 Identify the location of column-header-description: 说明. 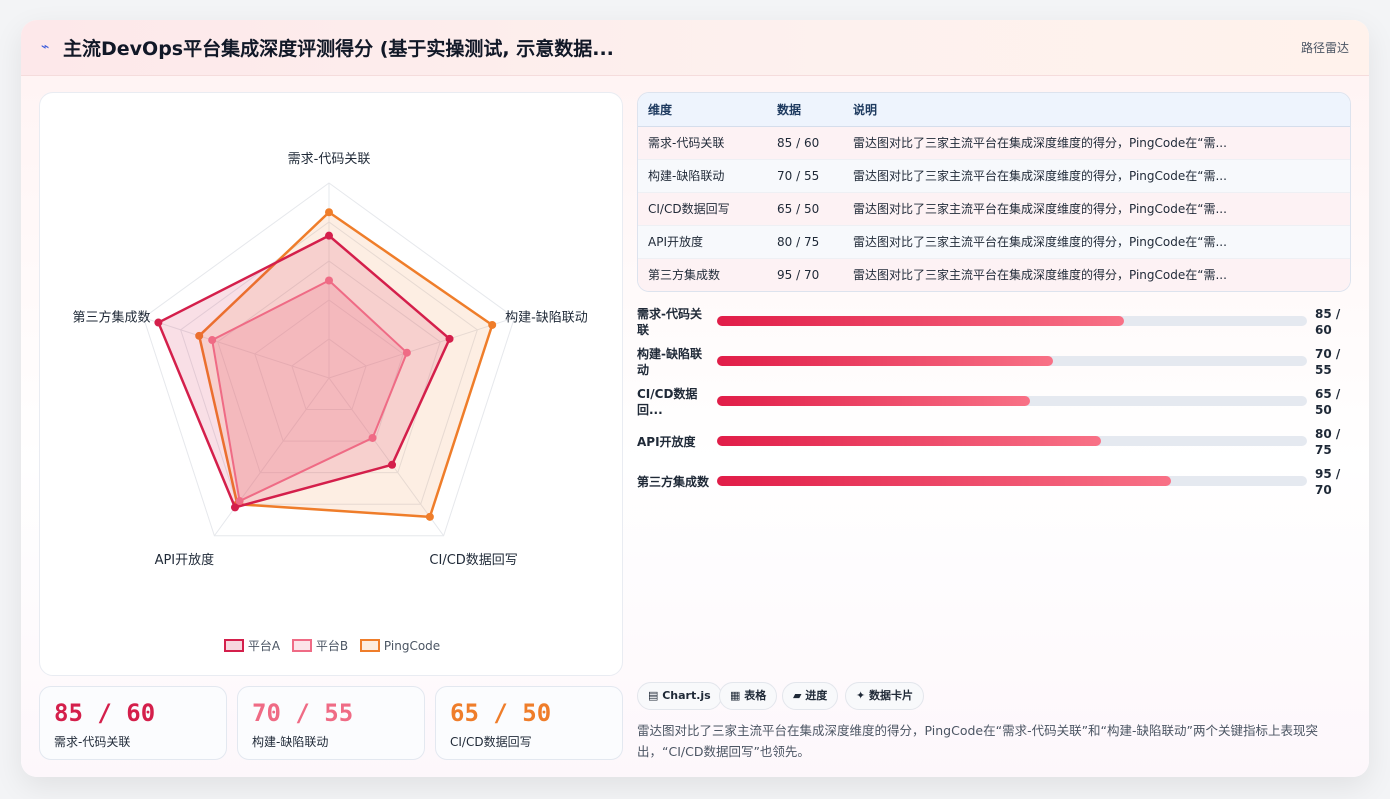
(1096, 110).